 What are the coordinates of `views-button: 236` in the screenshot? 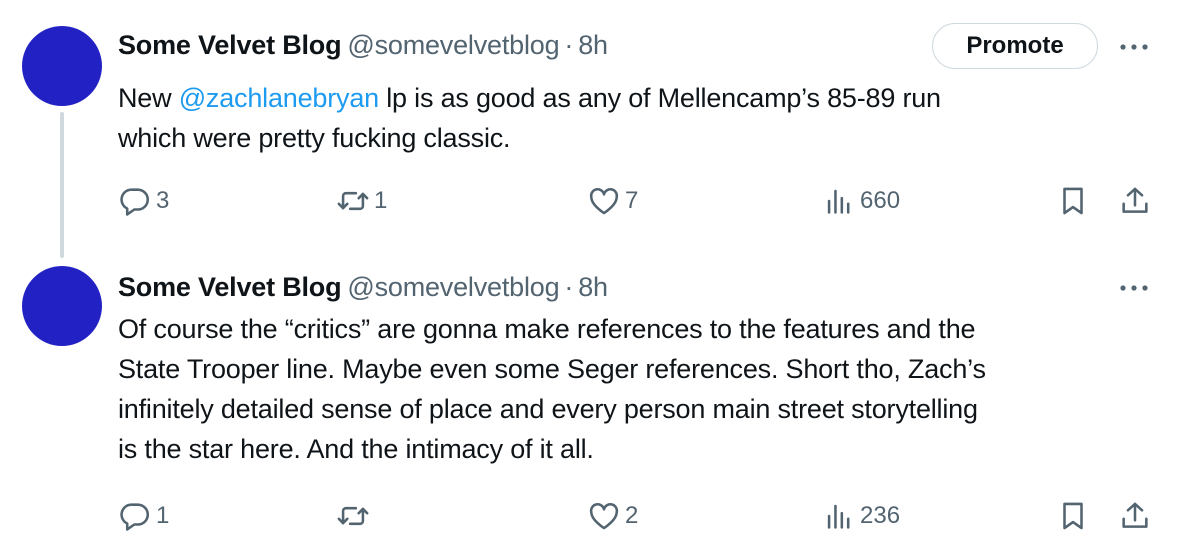 It's located at (861, 516).